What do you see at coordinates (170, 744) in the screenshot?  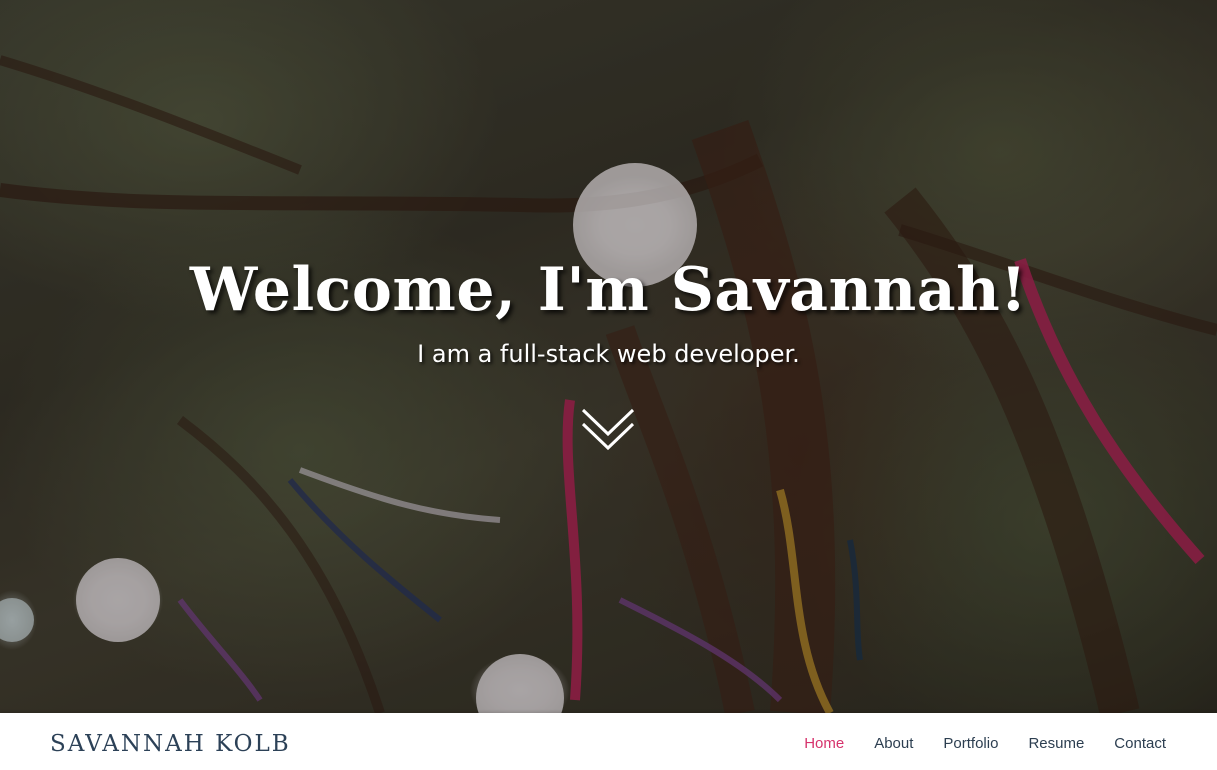 I see `brand-logo: SAVANNAH KOLB` at bounding box center [170, 744].